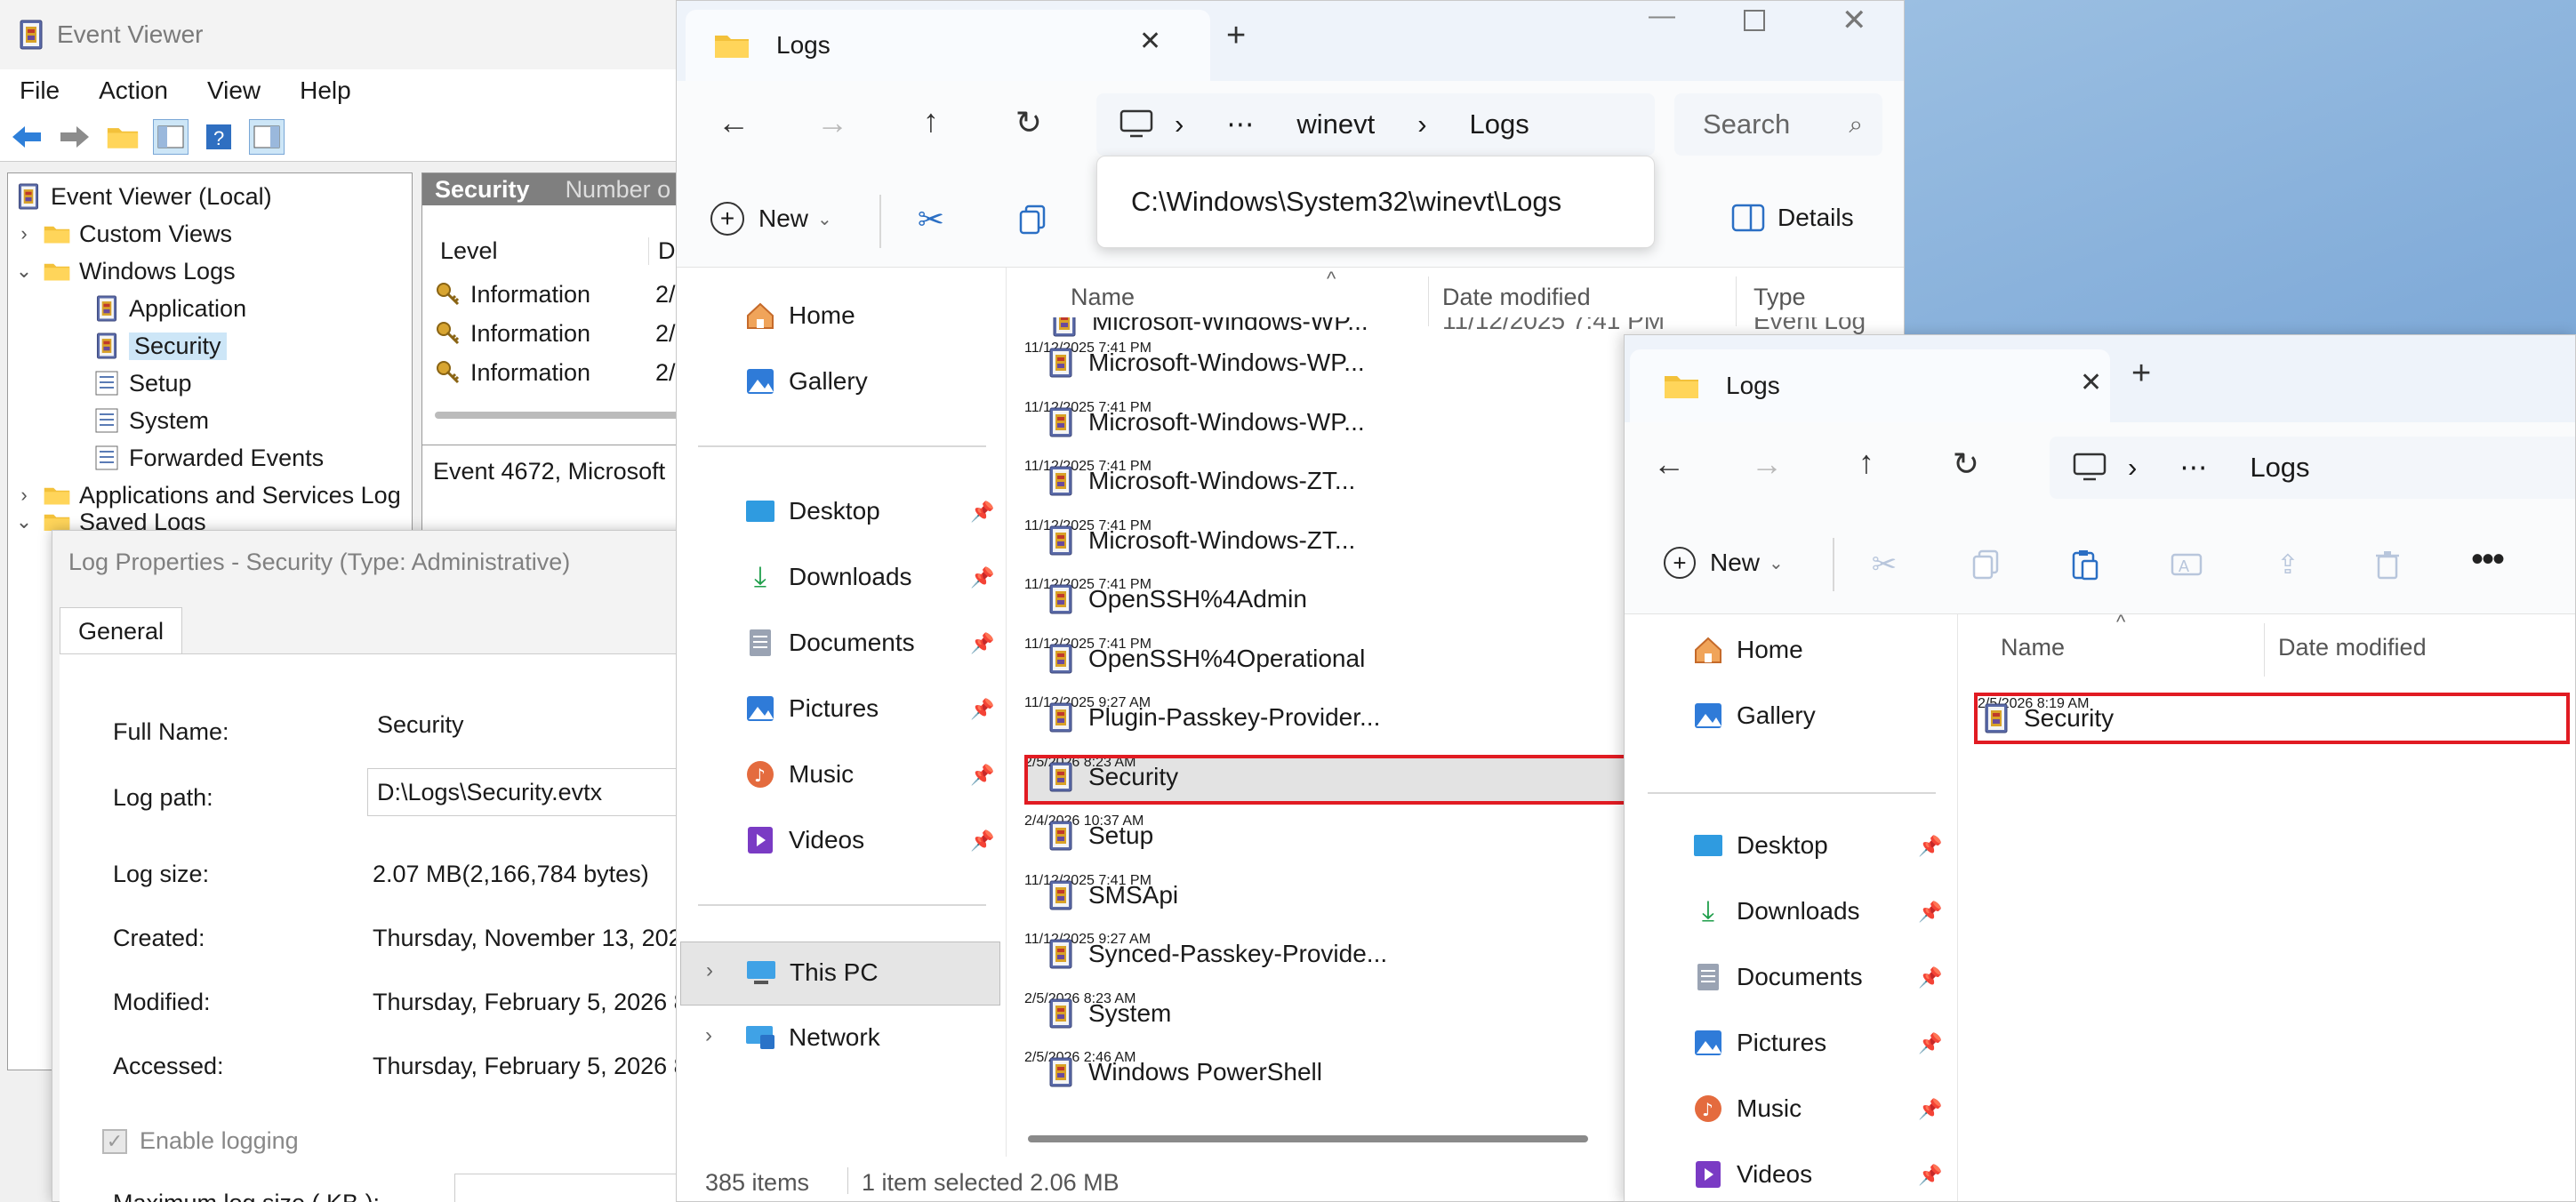 The image size is (2576, 1202). I want to click on nav-this-pc: › This PC, so click(840, 974).